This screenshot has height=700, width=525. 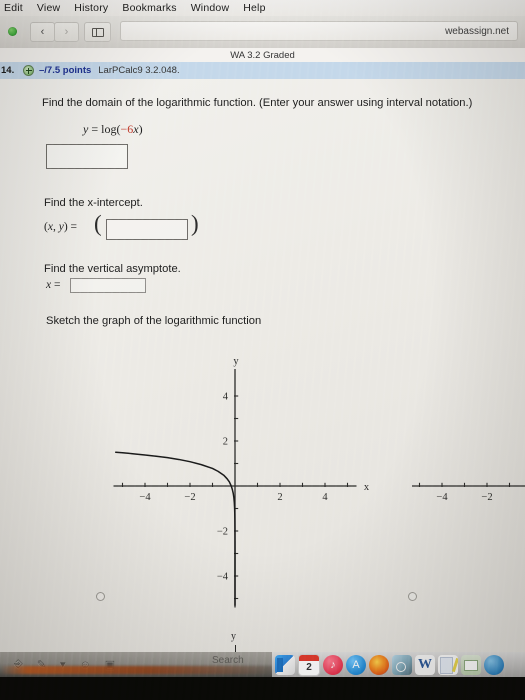 I want to click on answer-close-paren: ), so click(x=195, y=223).